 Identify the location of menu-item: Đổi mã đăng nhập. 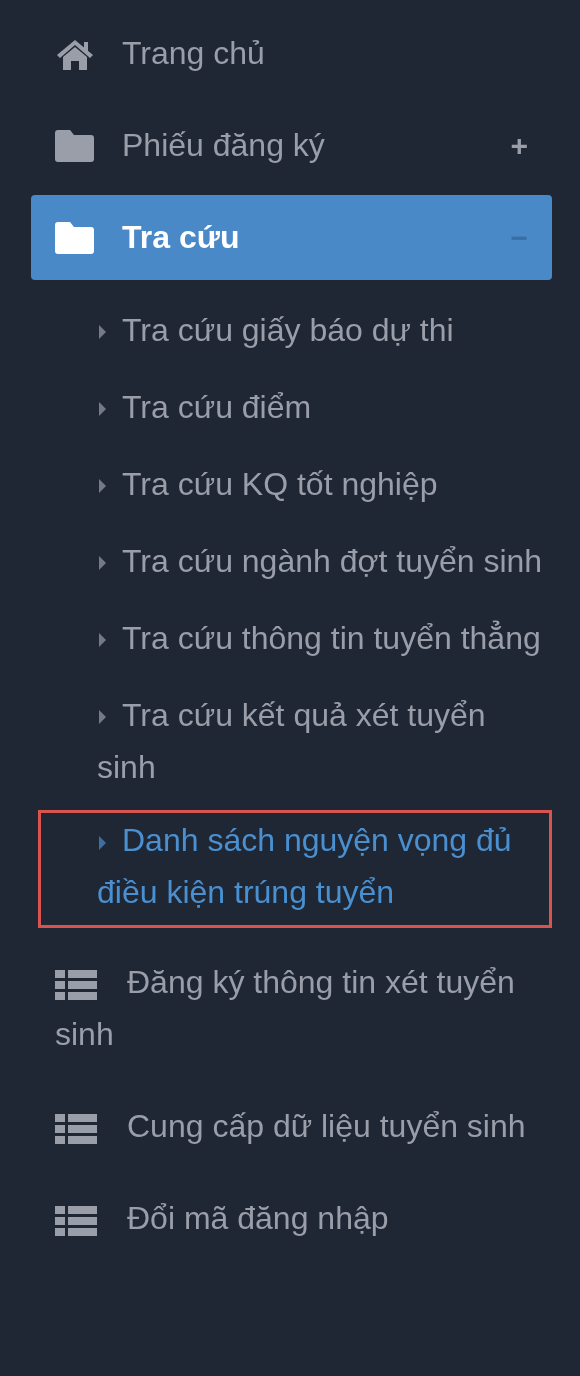
(291, 1218).